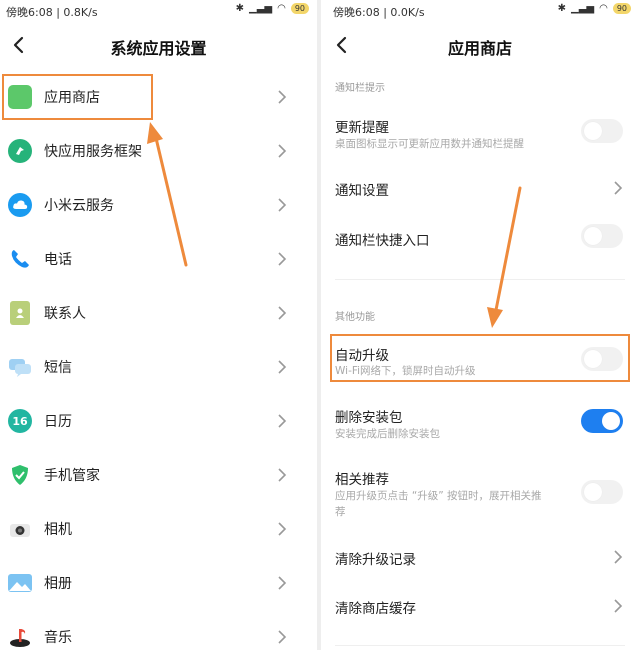  Describe the element at coordinates (58, 368) in the screenshot. I see `list-item-label: 短信` at that location.